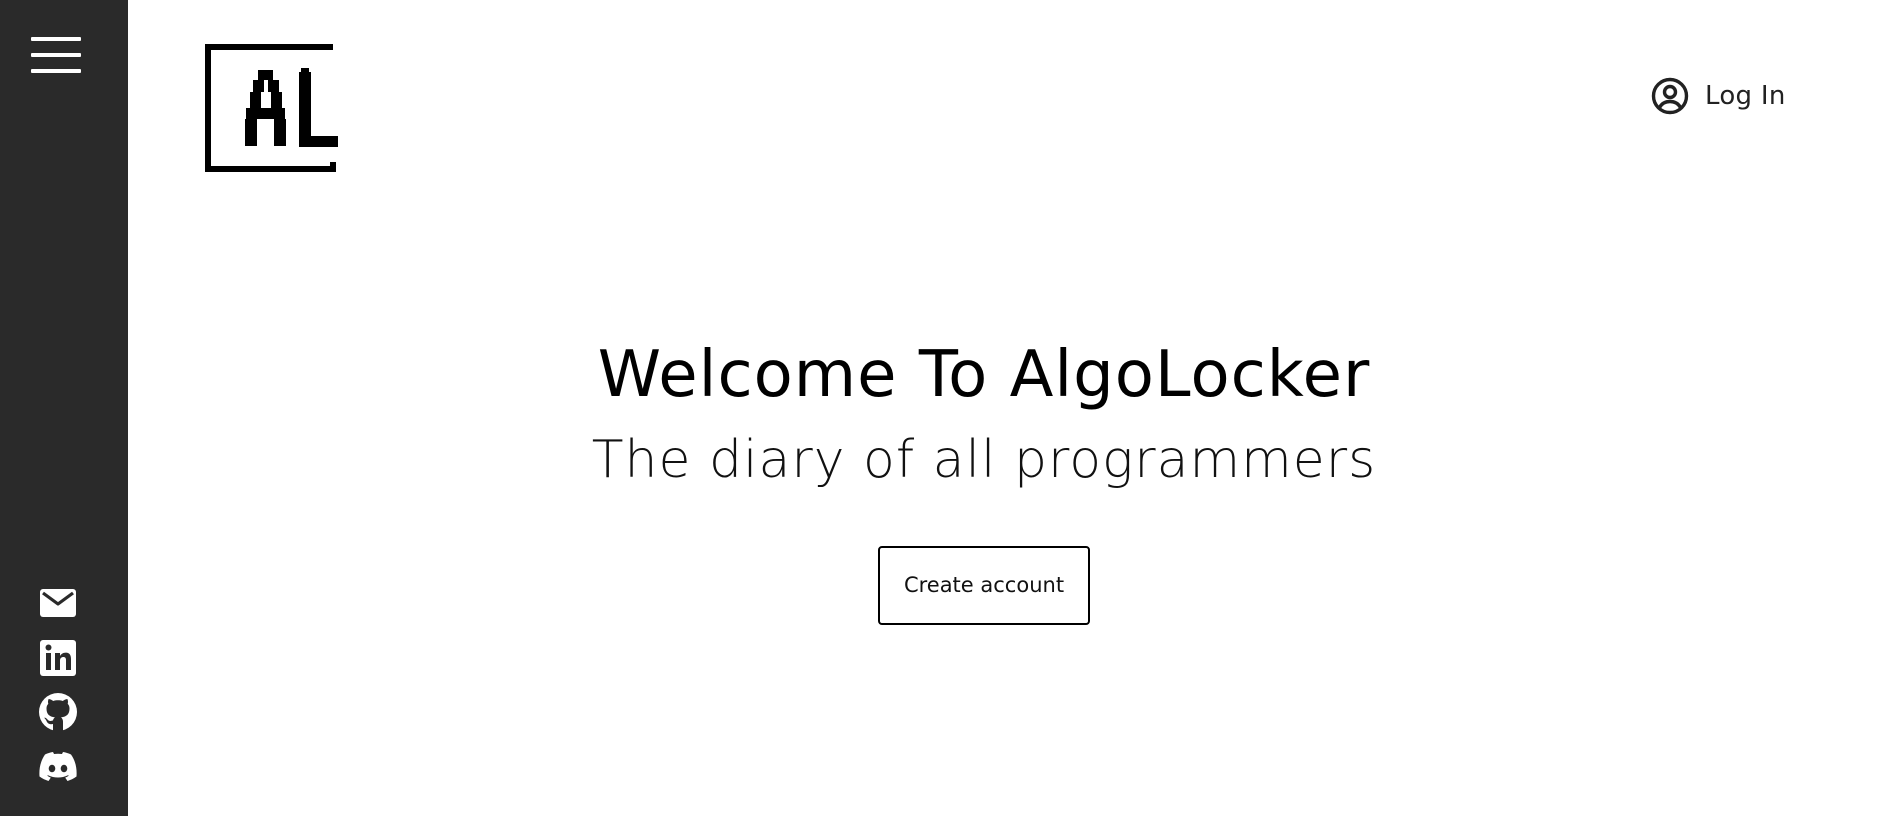  What do you see at coordinates (984, 375) in the screenshot?
I see `page-title: Welcome To AlgoLocker` at bounding box center [984, 375].